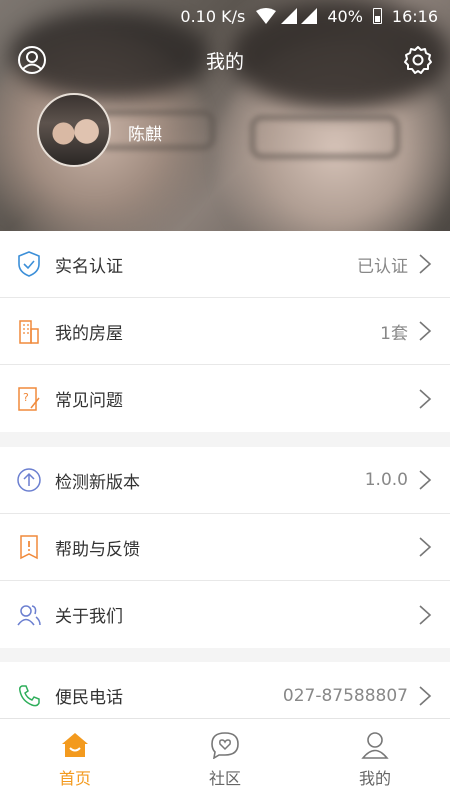  I want to click on upload-arrow-icon, so click(29, 480).